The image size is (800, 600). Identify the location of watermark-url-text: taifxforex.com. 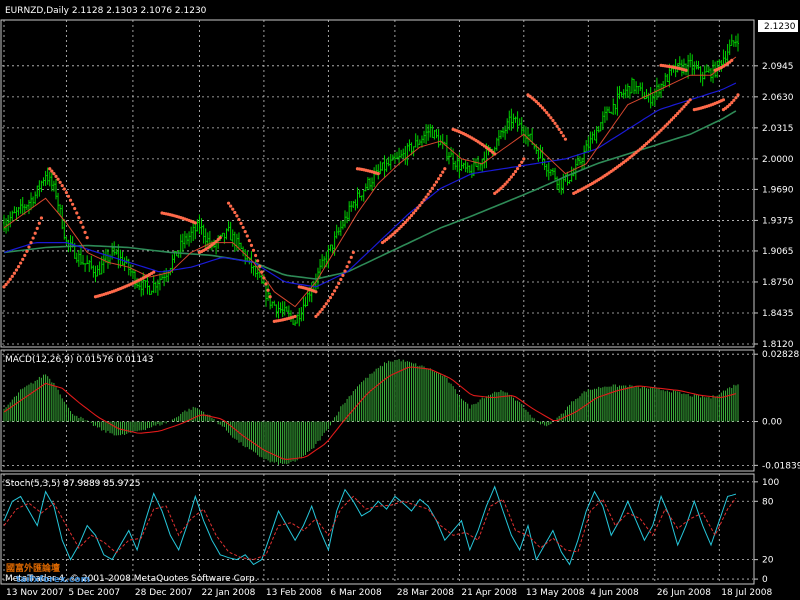
(53, 580).